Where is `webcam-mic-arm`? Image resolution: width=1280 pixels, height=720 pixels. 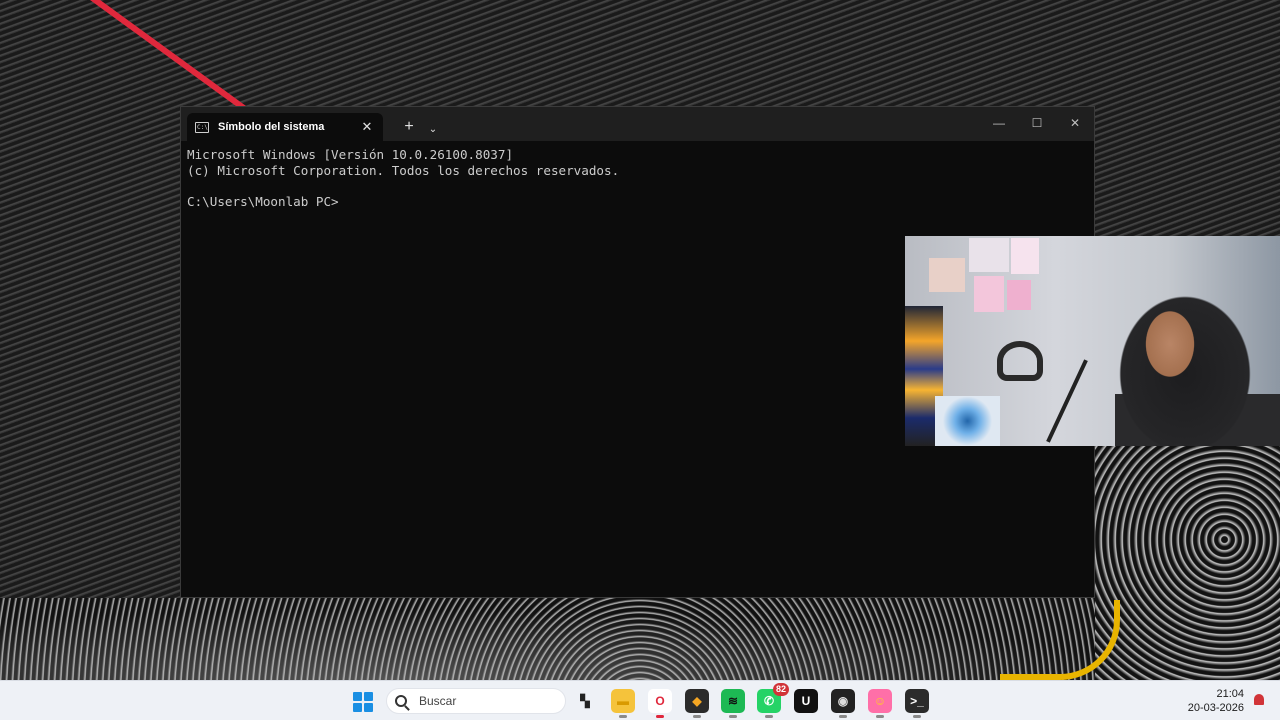
webcam-mic-arm is located at coordinates (1067, 401).